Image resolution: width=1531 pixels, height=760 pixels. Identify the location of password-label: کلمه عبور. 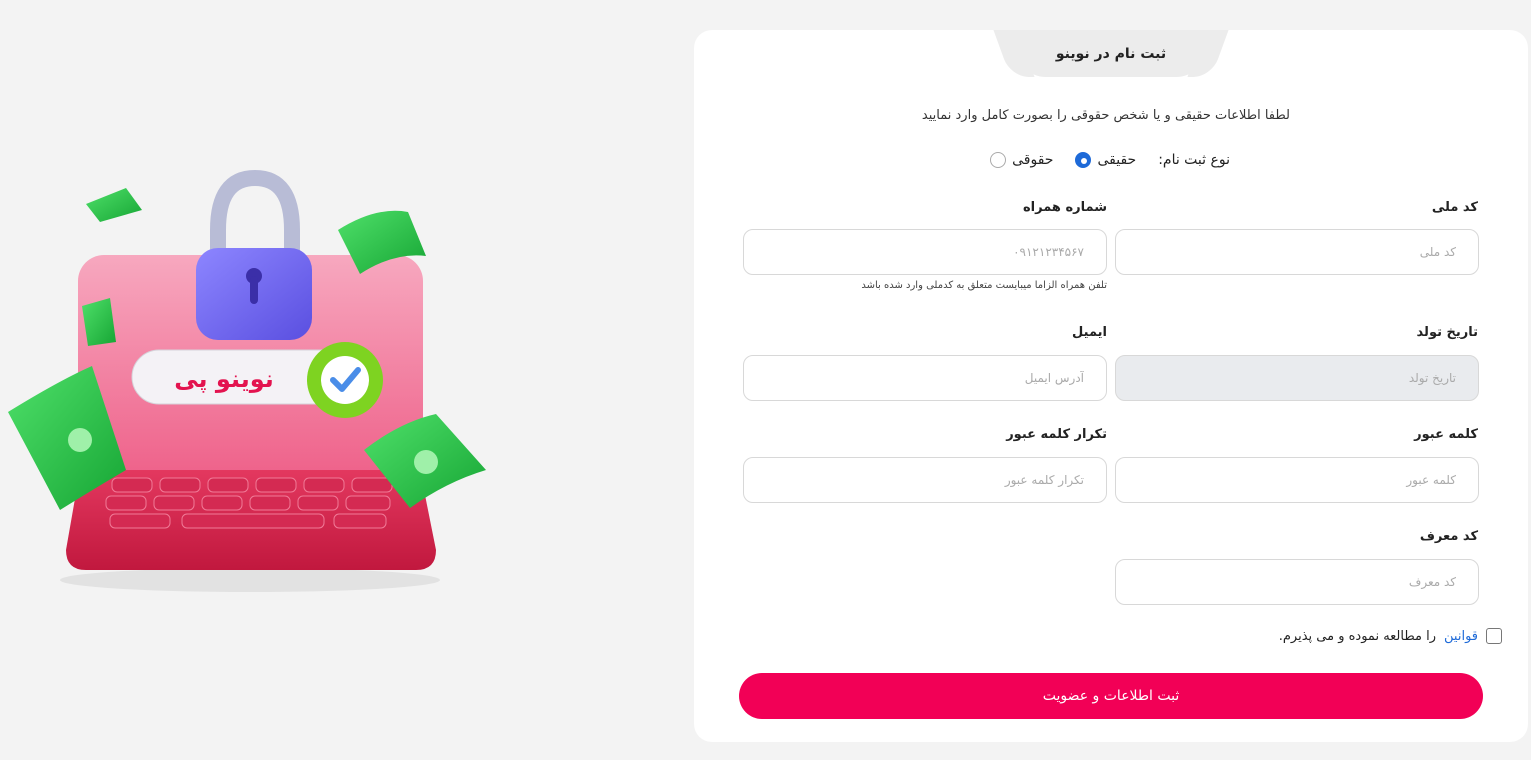
(1446, 434).